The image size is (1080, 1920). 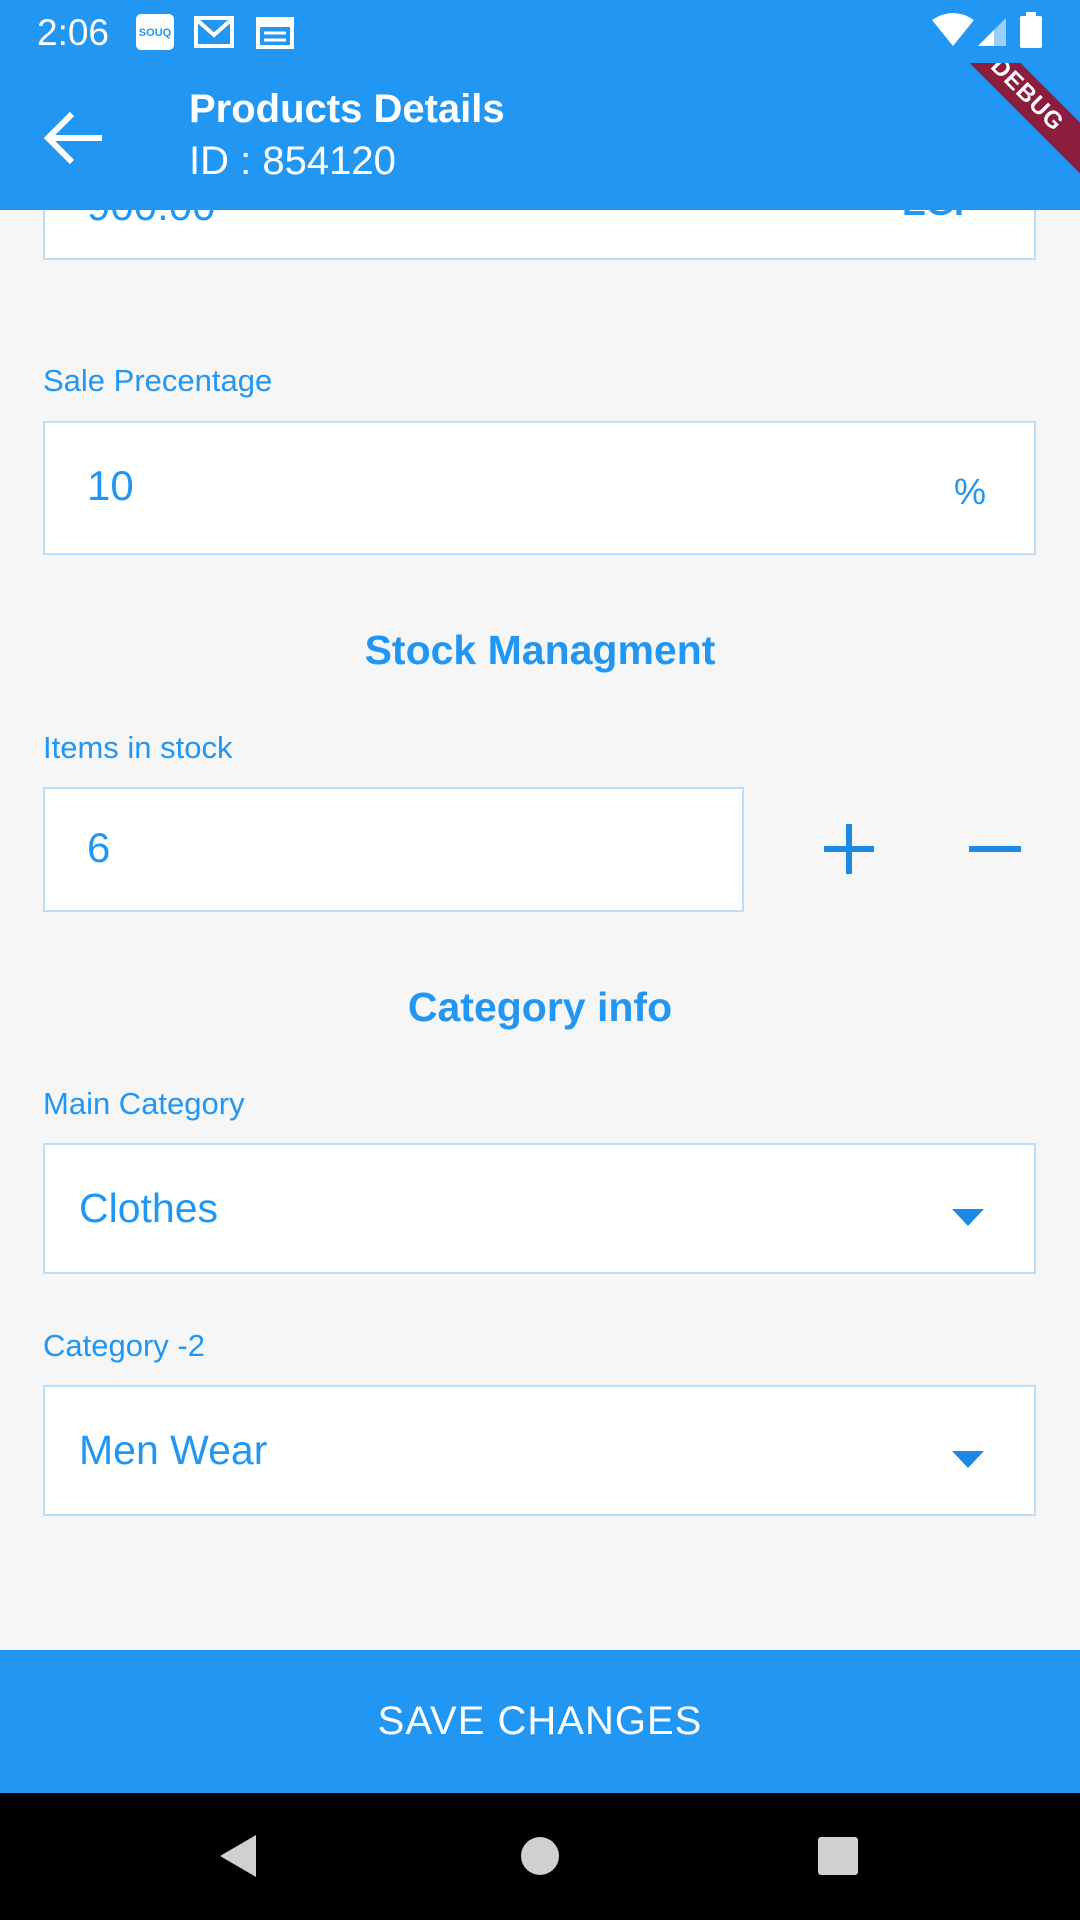 What do you see at coordinates (275, 32) in the screenshot?
I see `calendar-icon` at bounding box center [275, 32].